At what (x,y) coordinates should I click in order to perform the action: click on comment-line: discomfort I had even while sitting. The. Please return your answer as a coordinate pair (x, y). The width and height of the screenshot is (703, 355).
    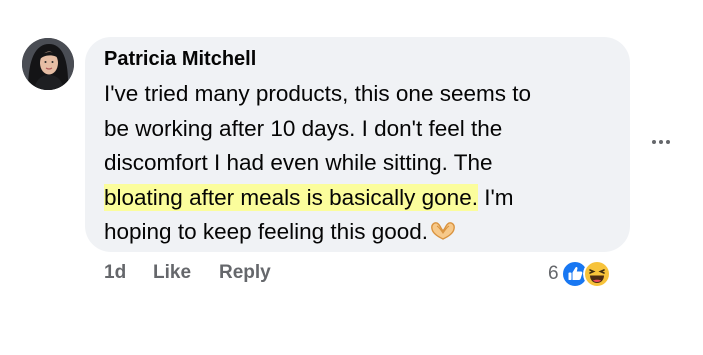
    Looking at the image, I should click on (298, 162).